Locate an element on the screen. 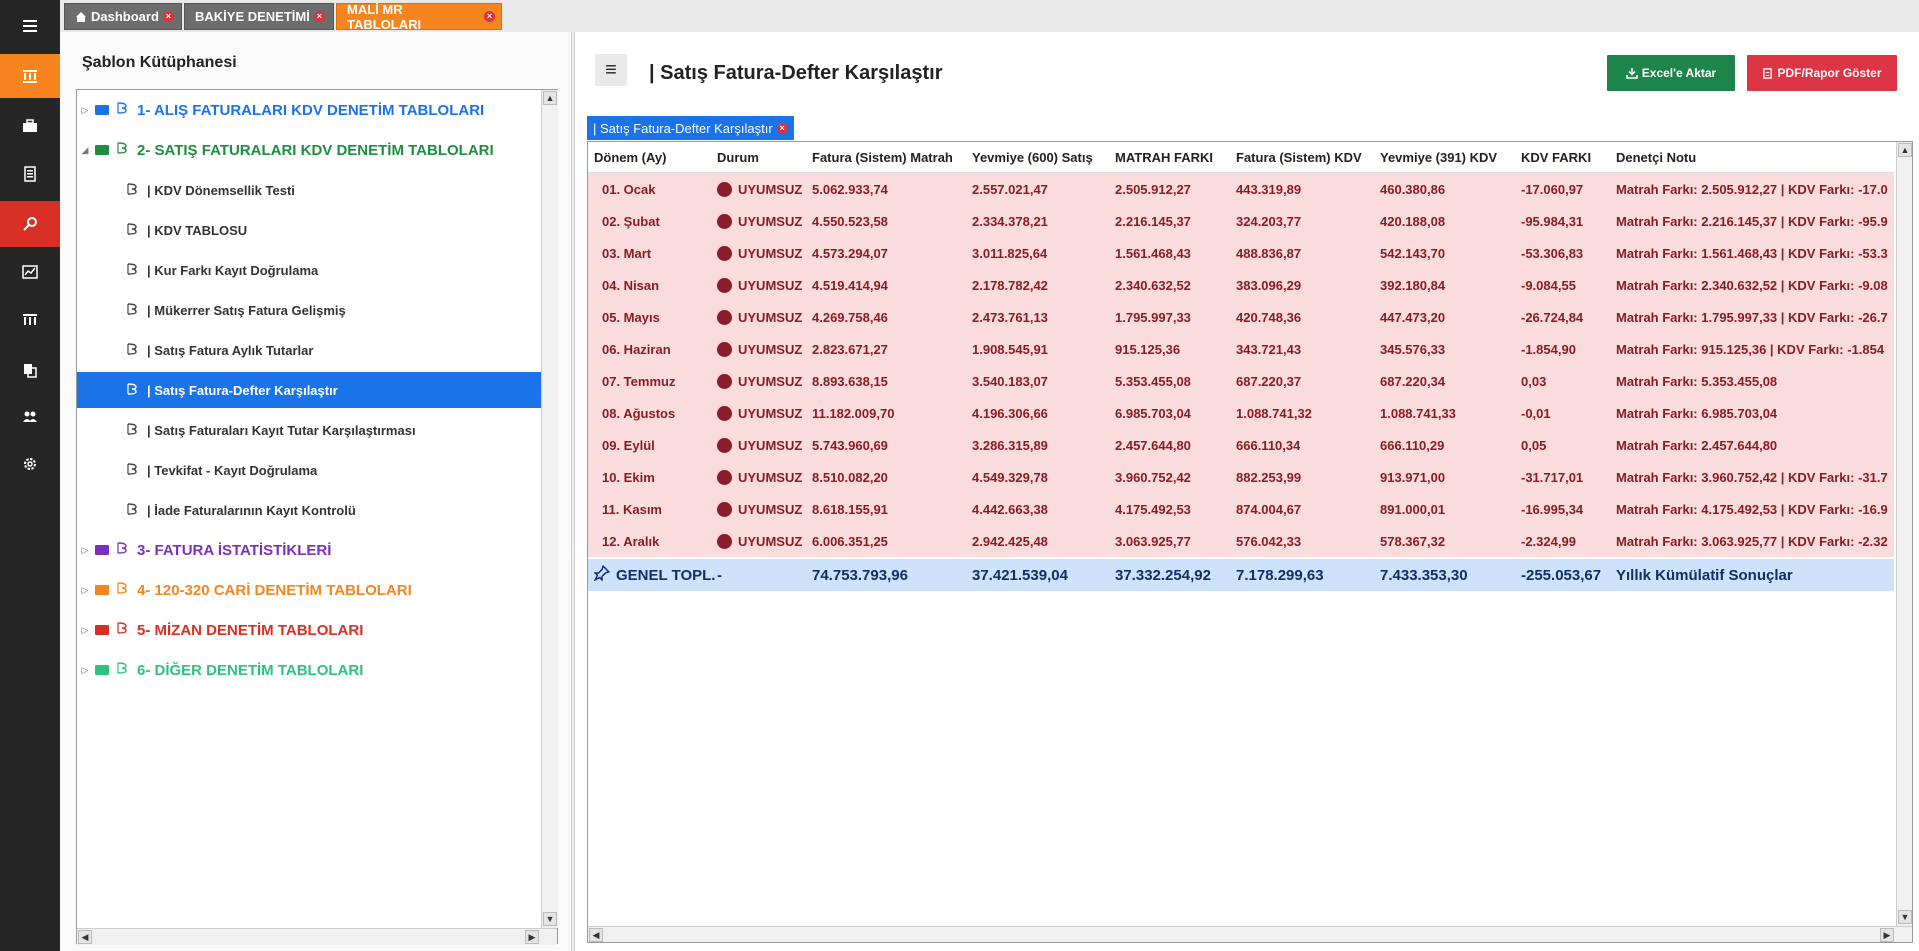  tree-item: | İade Faturalarının Kayıt Kontrolü is located at coordinates (309, 510).